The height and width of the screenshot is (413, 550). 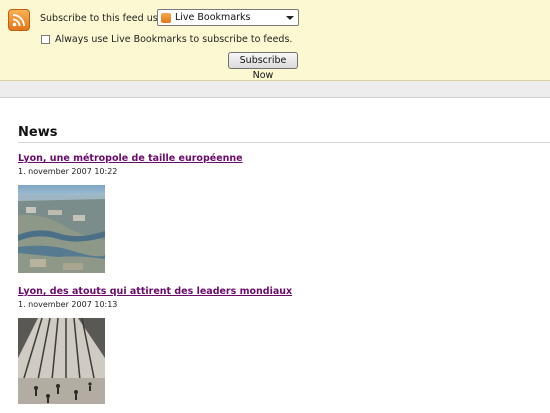 What do you see at coordinates (45, 39) in the screenshot?
I see `always-use-checkbox` at bounding box center [45, 39].